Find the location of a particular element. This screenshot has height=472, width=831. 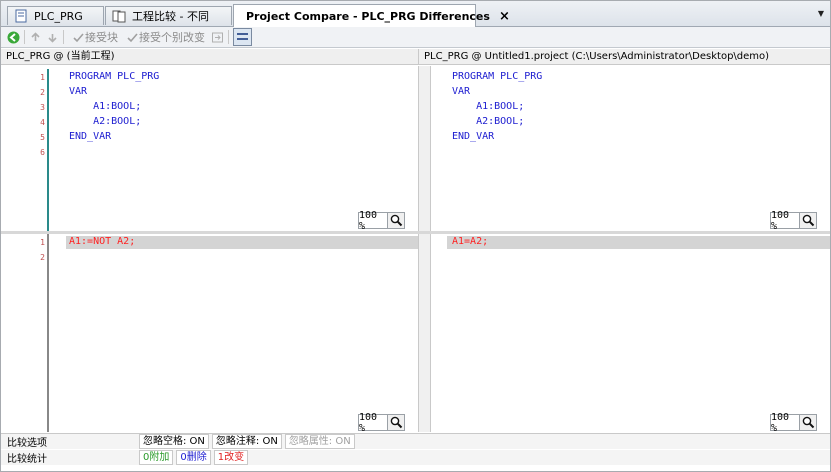

accept-change-button: 接受个别改变 is located at coordinates (165, 37).